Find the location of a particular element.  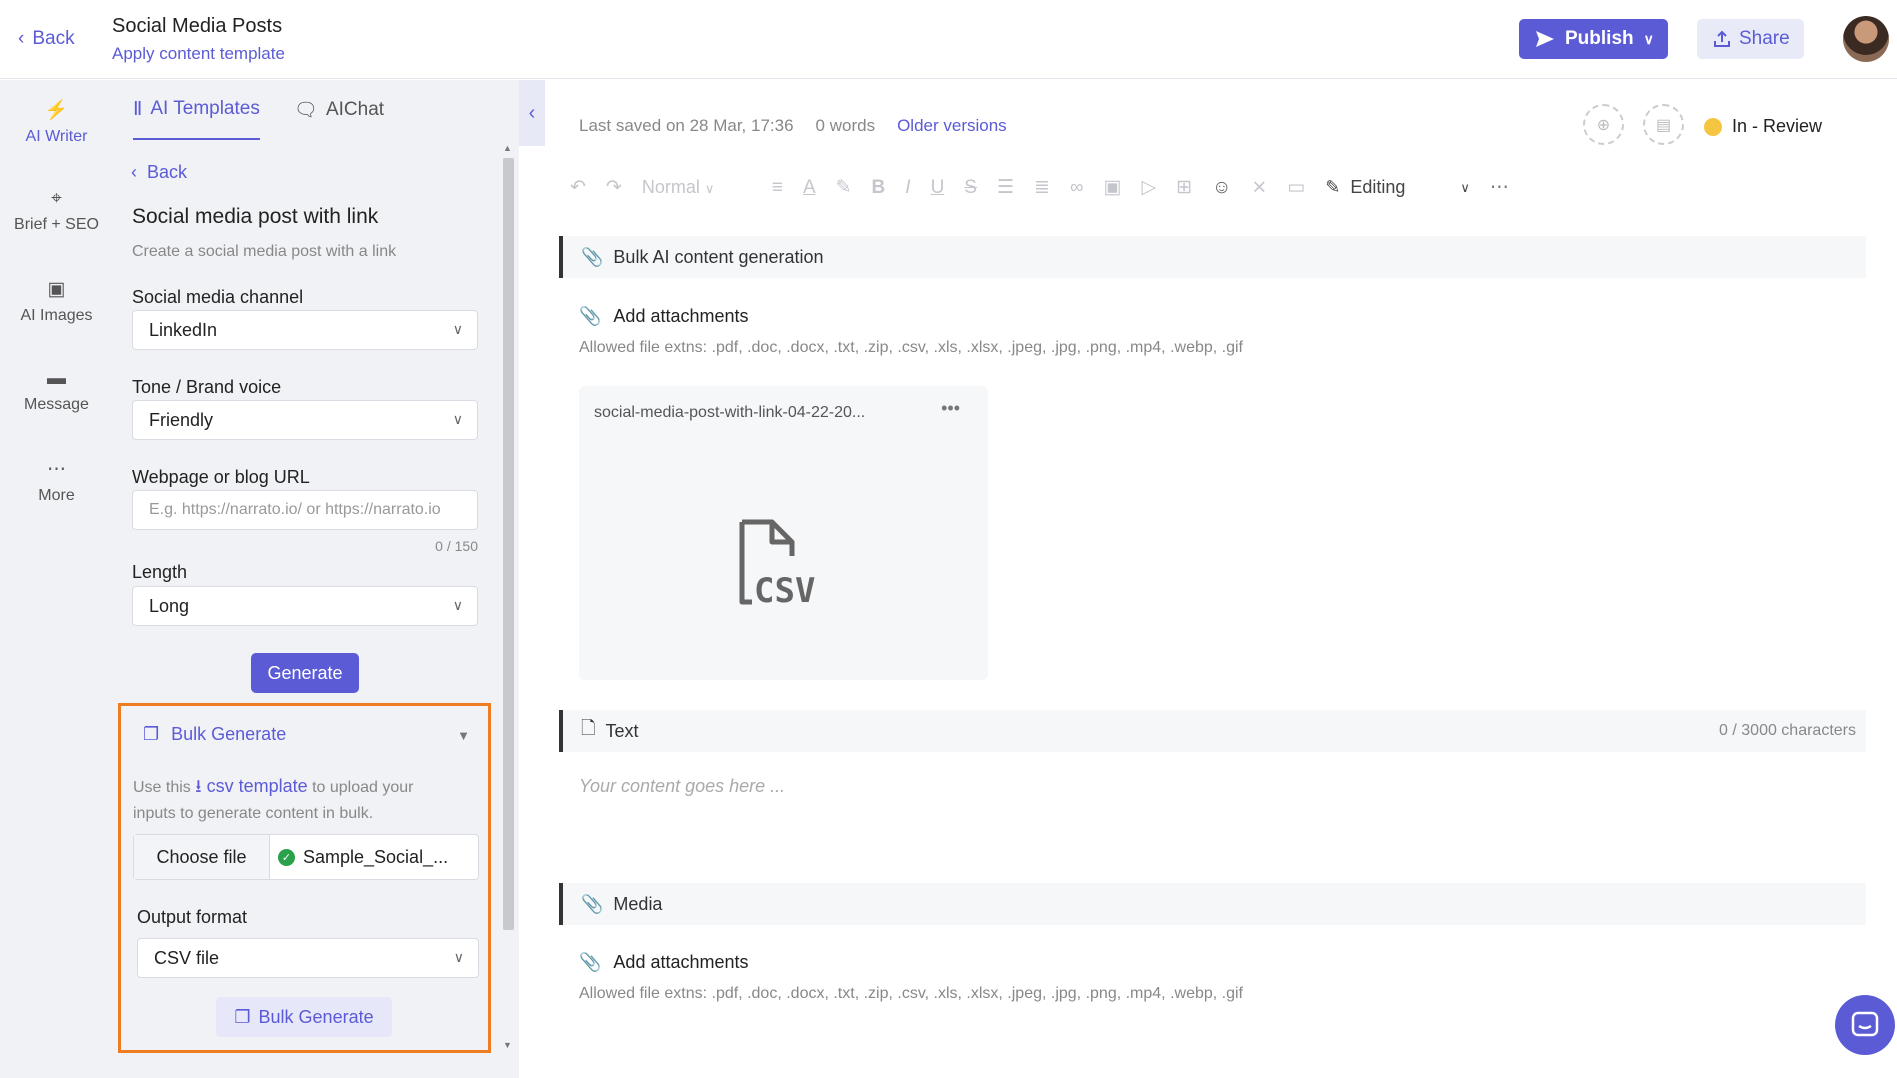

image-insert-icon: ▣ is located at coordinates (1113, 187).